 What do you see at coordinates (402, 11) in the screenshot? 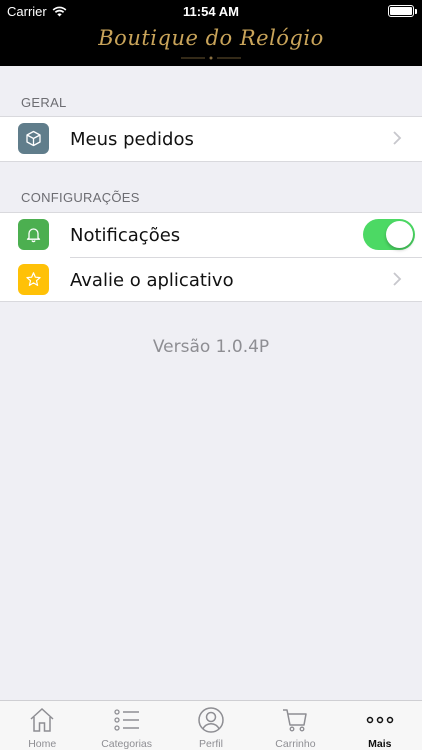
I see `battery-icon` at bounding box center [402, 11].